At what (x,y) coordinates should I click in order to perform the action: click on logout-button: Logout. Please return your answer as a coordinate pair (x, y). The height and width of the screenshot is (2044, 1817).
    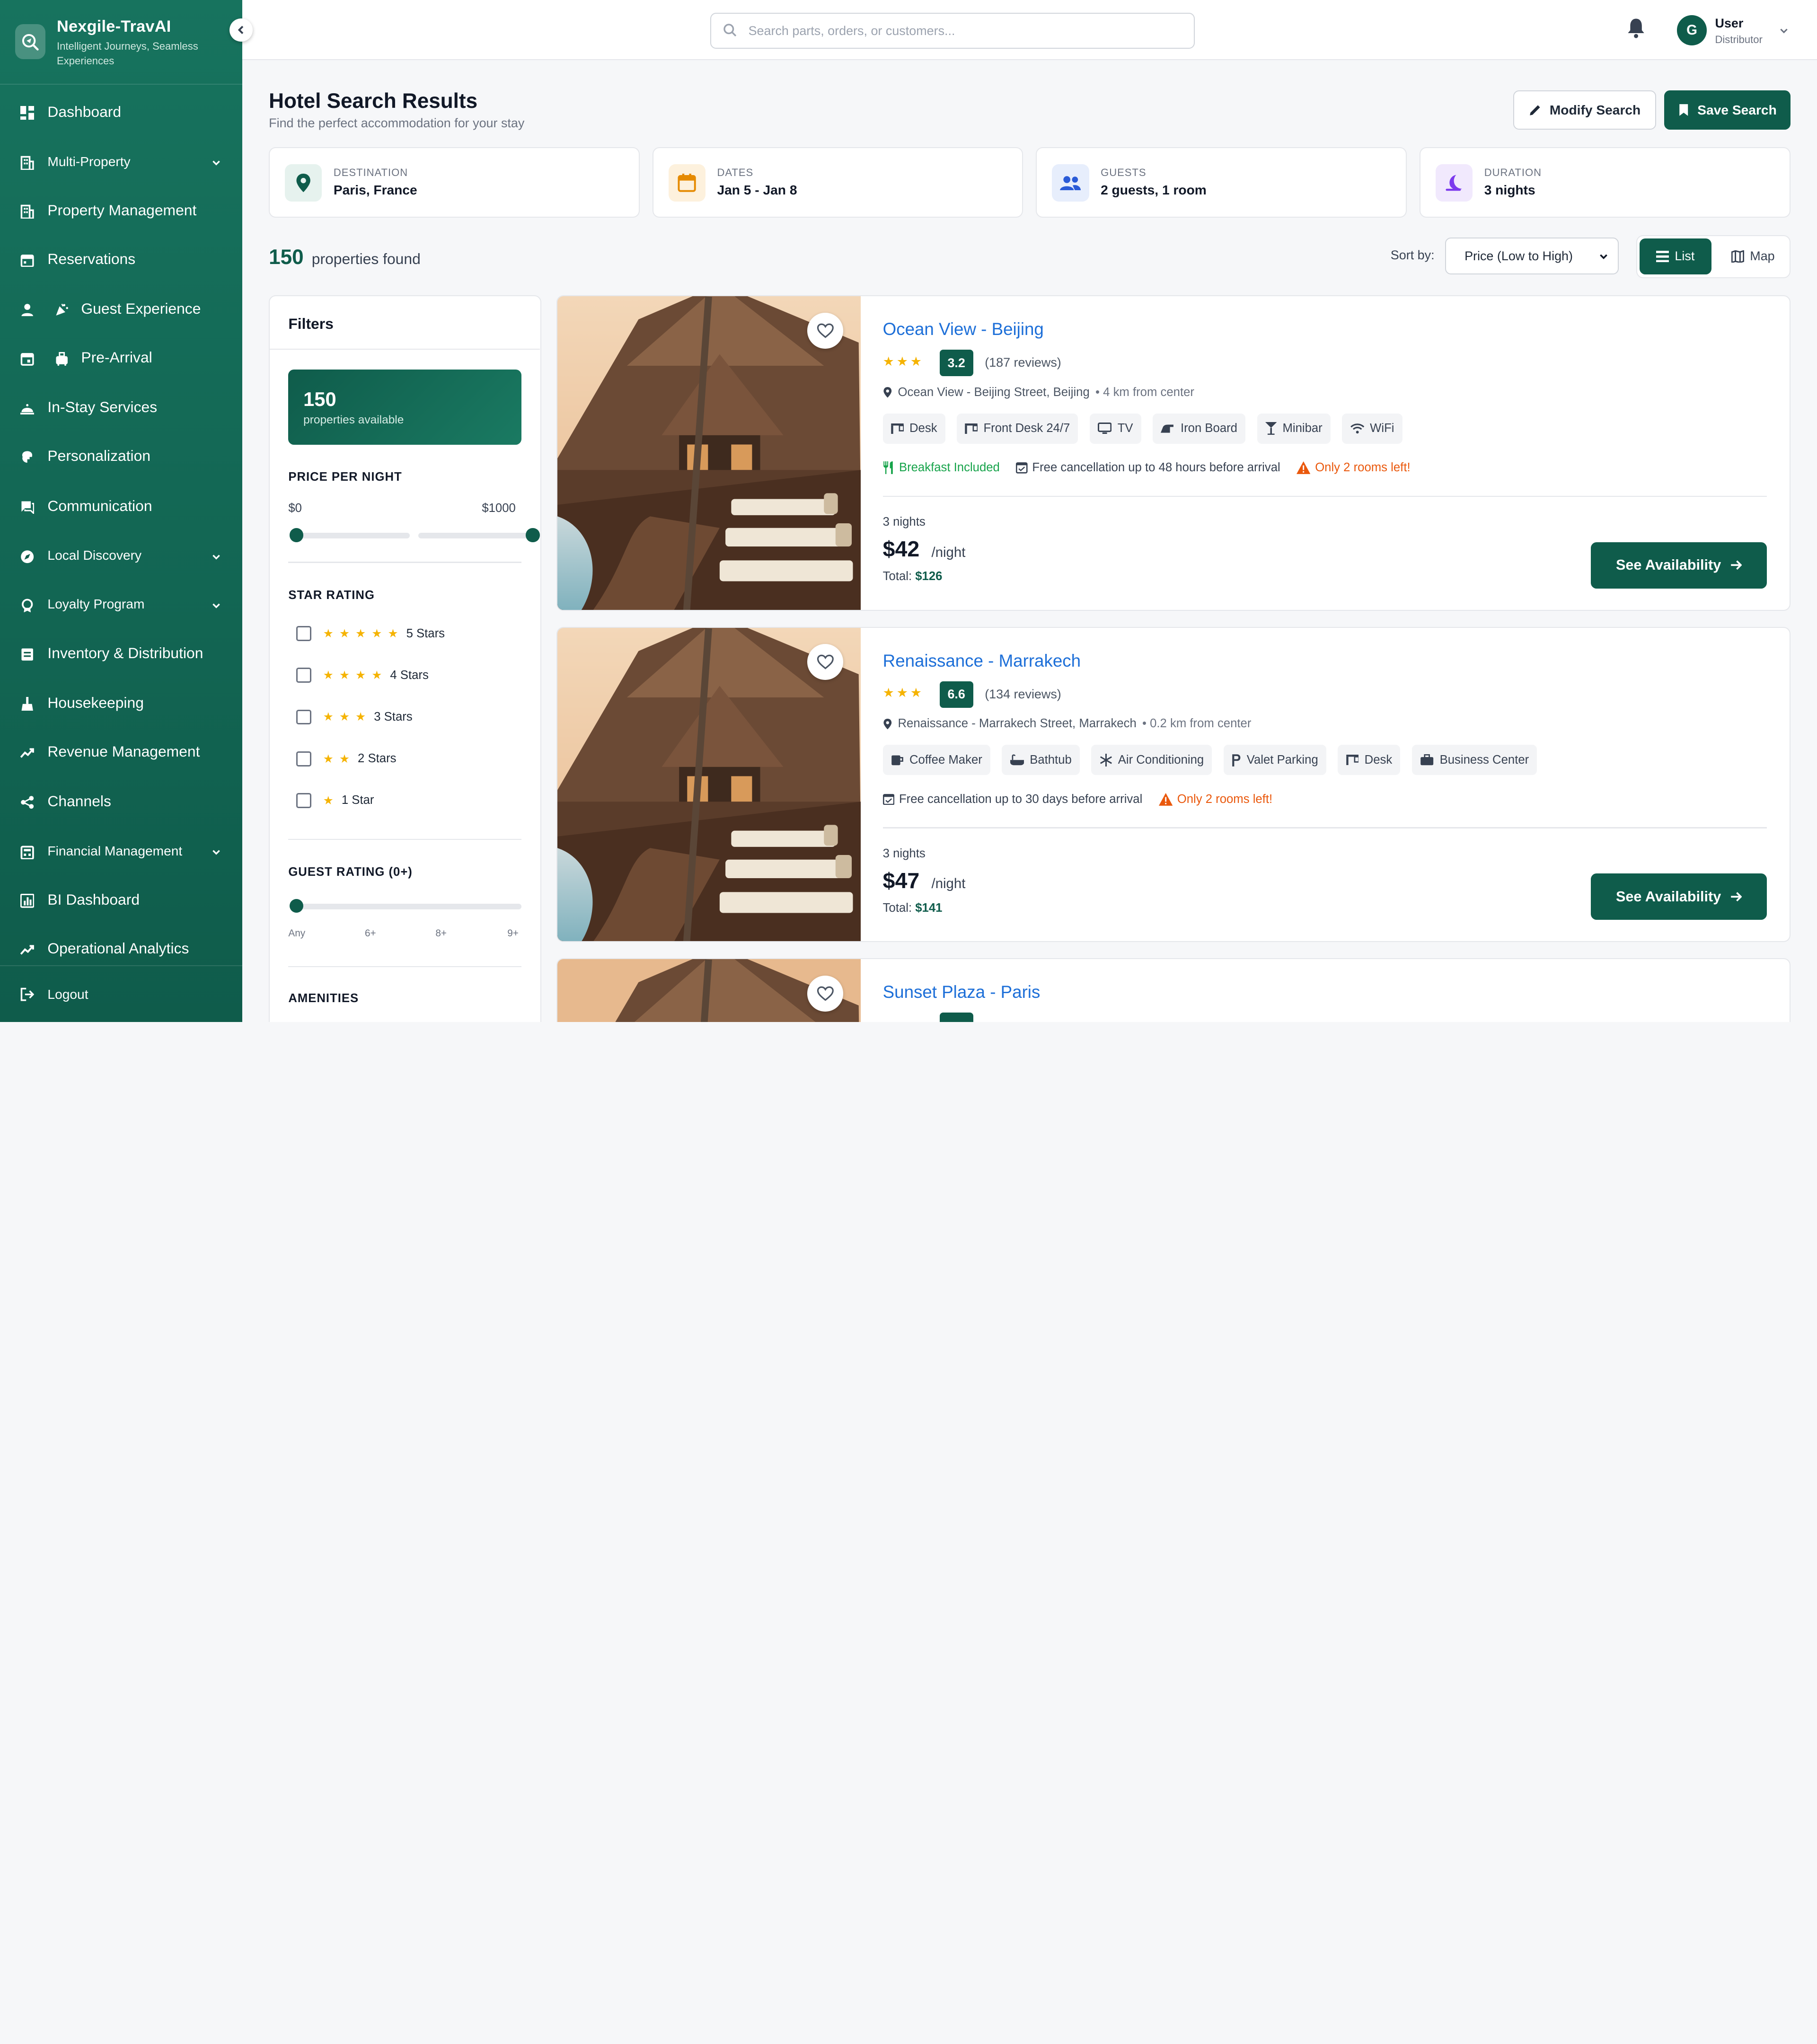
    Looking at the image, I should click on (121, 993).